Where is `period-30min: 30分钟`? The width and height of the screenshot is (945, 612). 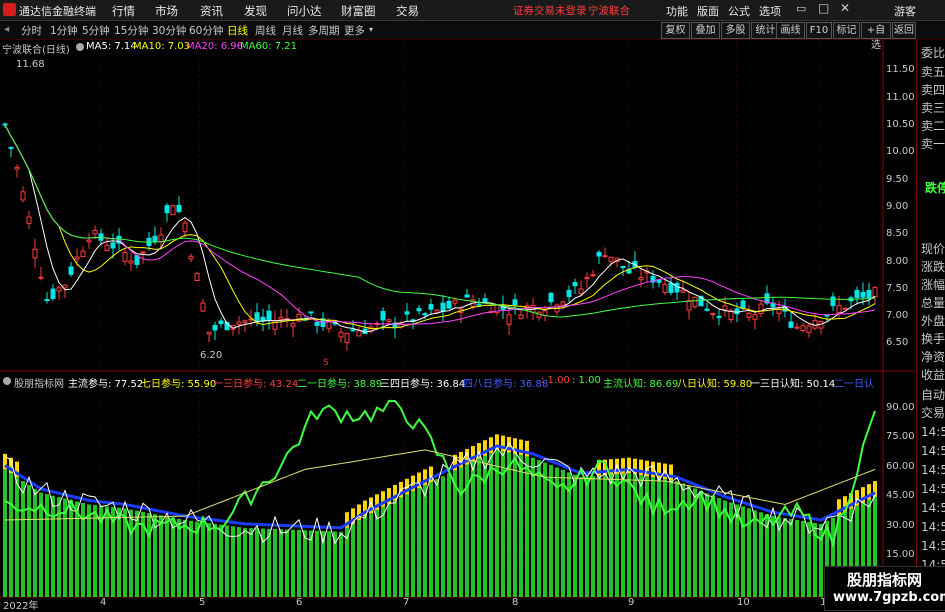
period-30min: 30分钟 is located at coordinates (169, 30).